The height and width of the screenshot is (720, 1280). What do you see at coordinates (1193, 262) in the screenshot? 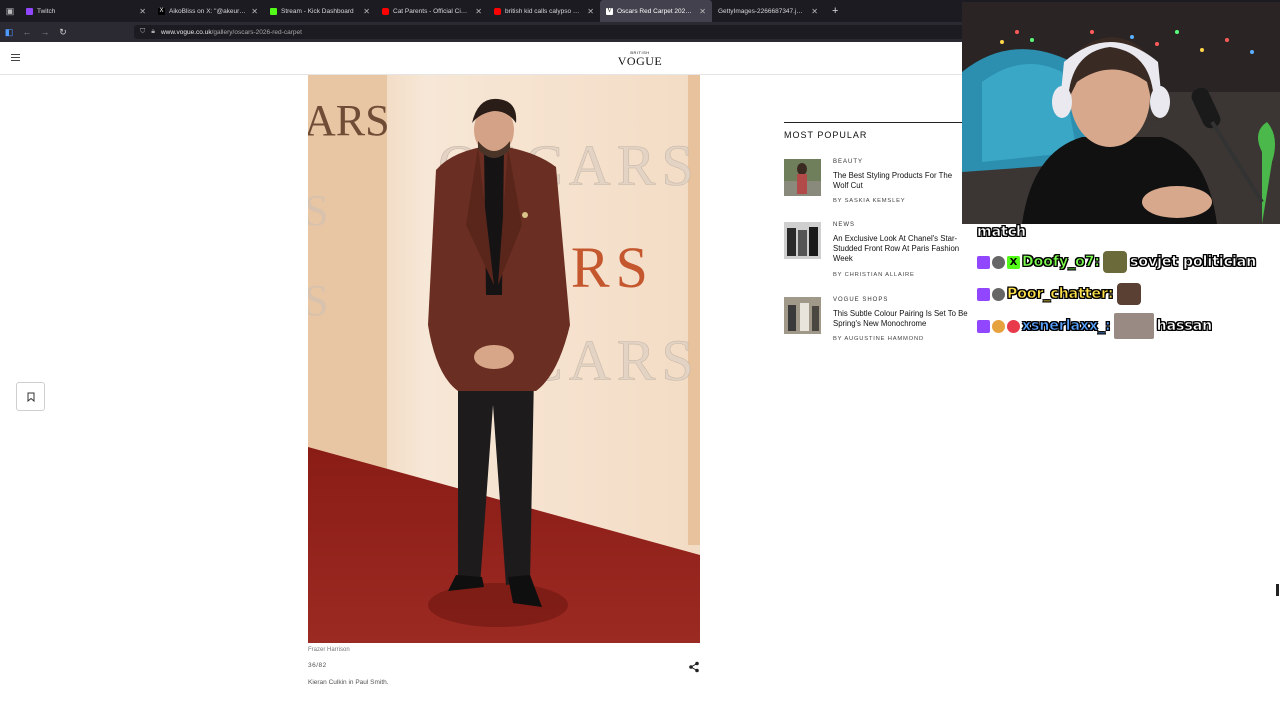
I see `chat-text: sovjet politician` at bounding box center [1193, 262].